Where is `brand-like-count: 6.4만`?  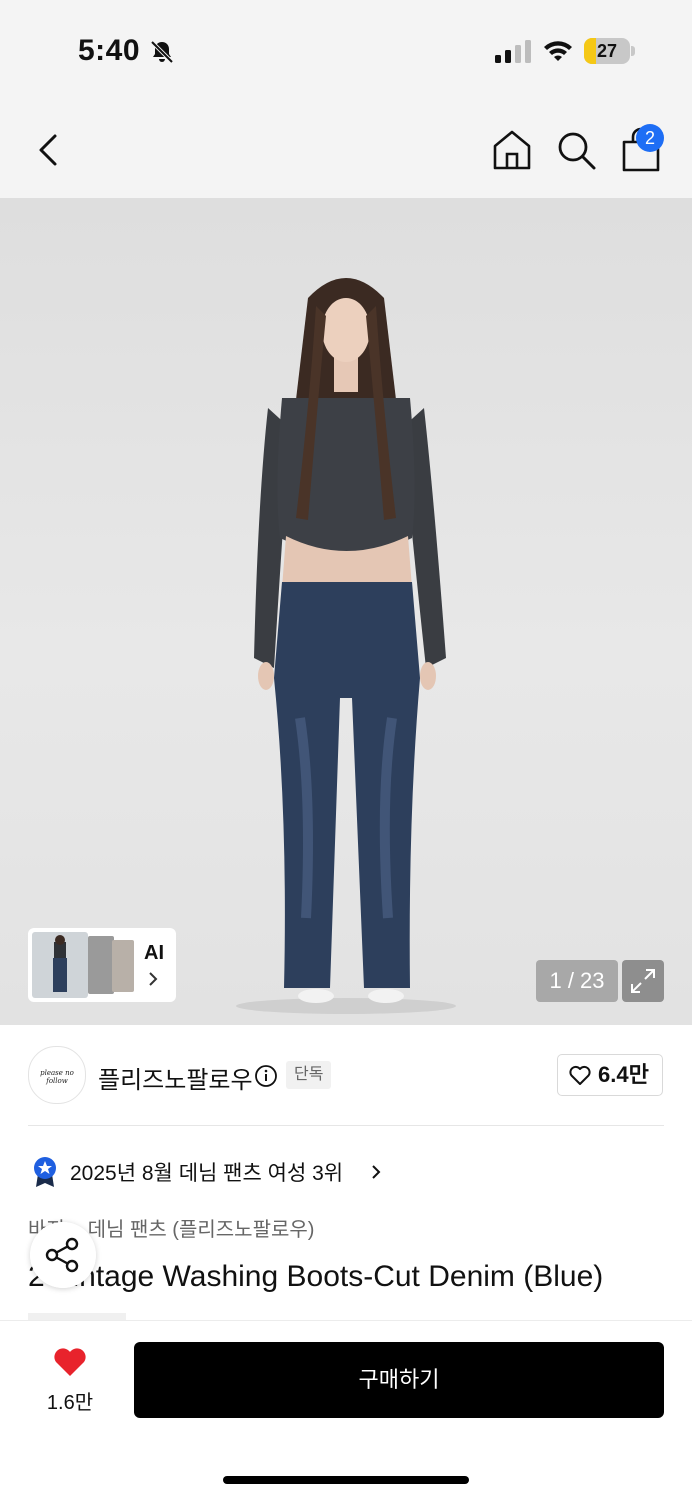 brand-like-count: 6.4만 is located at coordinates (623, 1074).